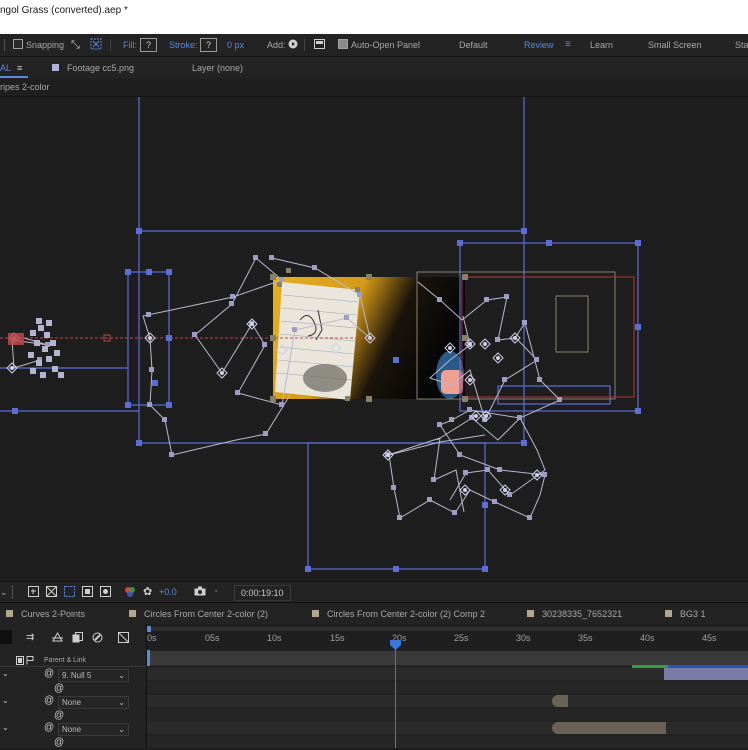 The height and width of the screenshot is (750, 748). What do you see at coordinates (601, 45) in the screenshot?
I see `workspace-learn: Learn` at bounding box center [601, 45].